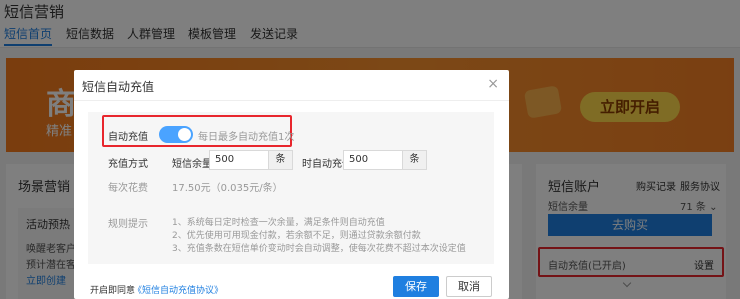  What do you see at coordinates (176, 134) in the screenshot?
I see `auto-recharge-toggle` at bounding box center [176, 134].